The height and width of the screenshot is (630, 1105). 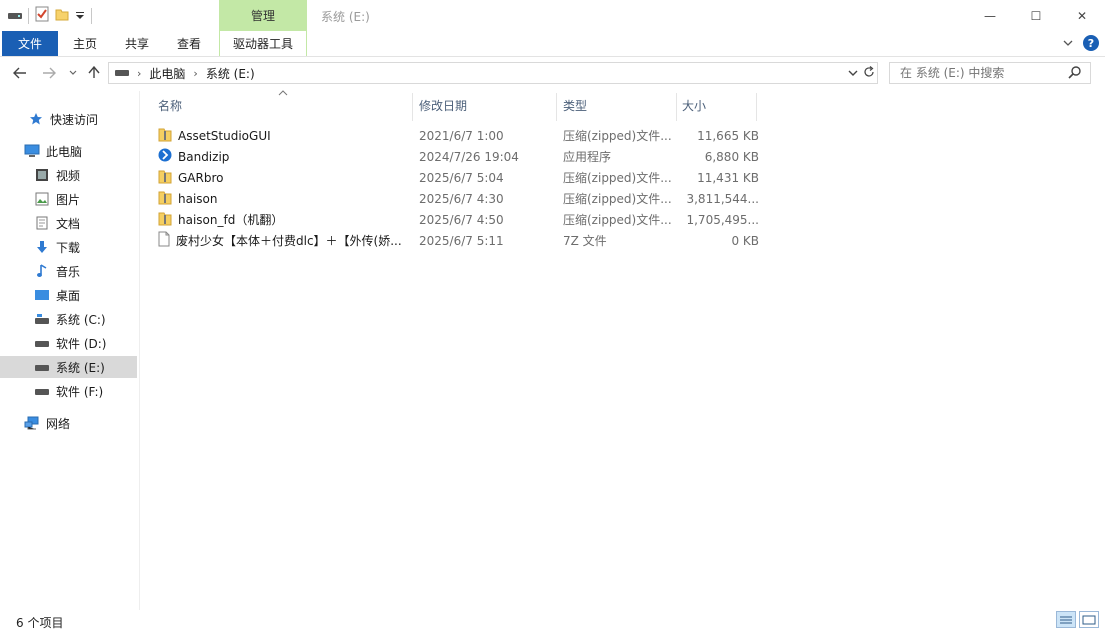 I want to click on details-view-icon, so click(x=1066, y=619).